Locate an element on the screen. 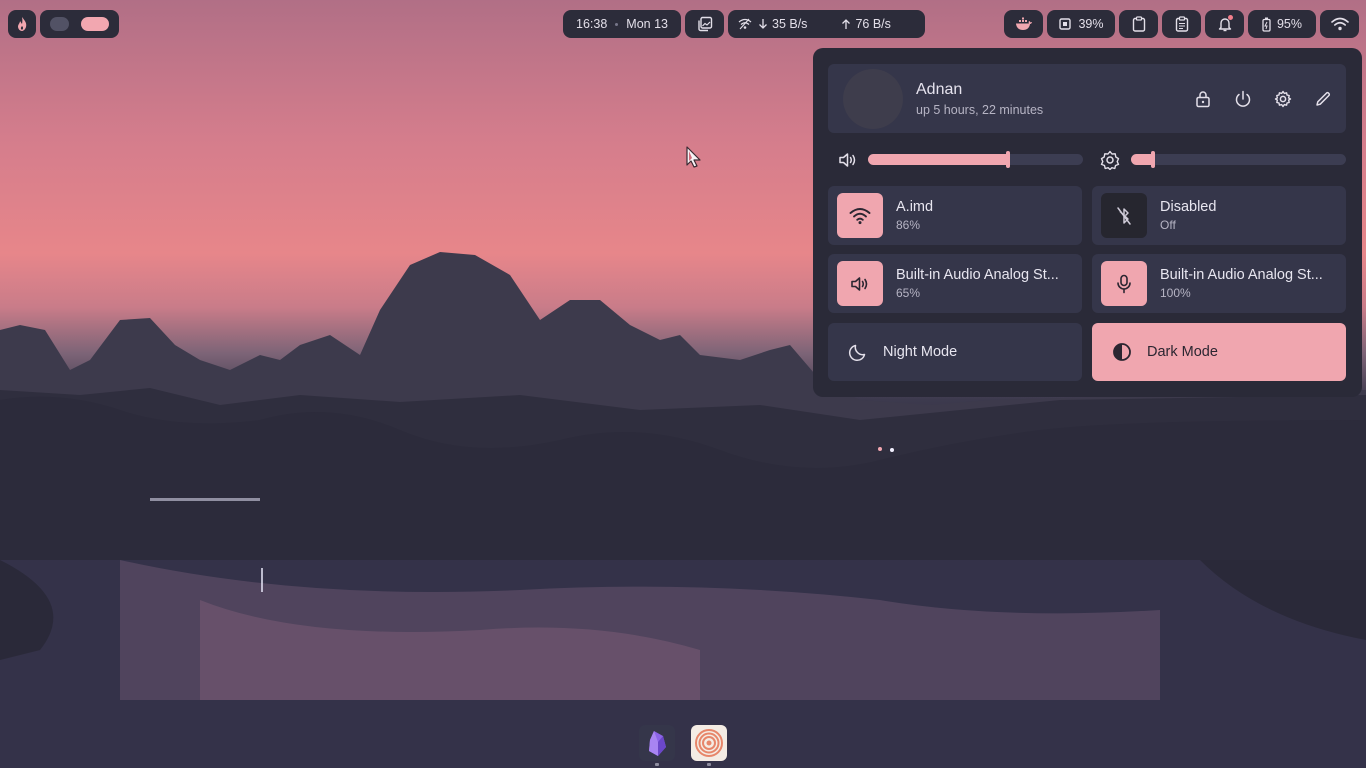 The height and width of the screenshot is (768, 1366). edit-icon is located at coordinates (1323, 98).